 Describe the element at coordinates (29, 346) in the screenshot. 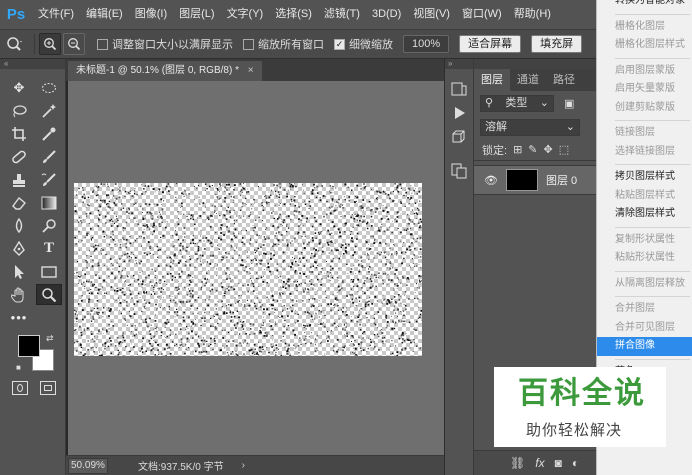

I see `foreground-color-swatch` at that location.